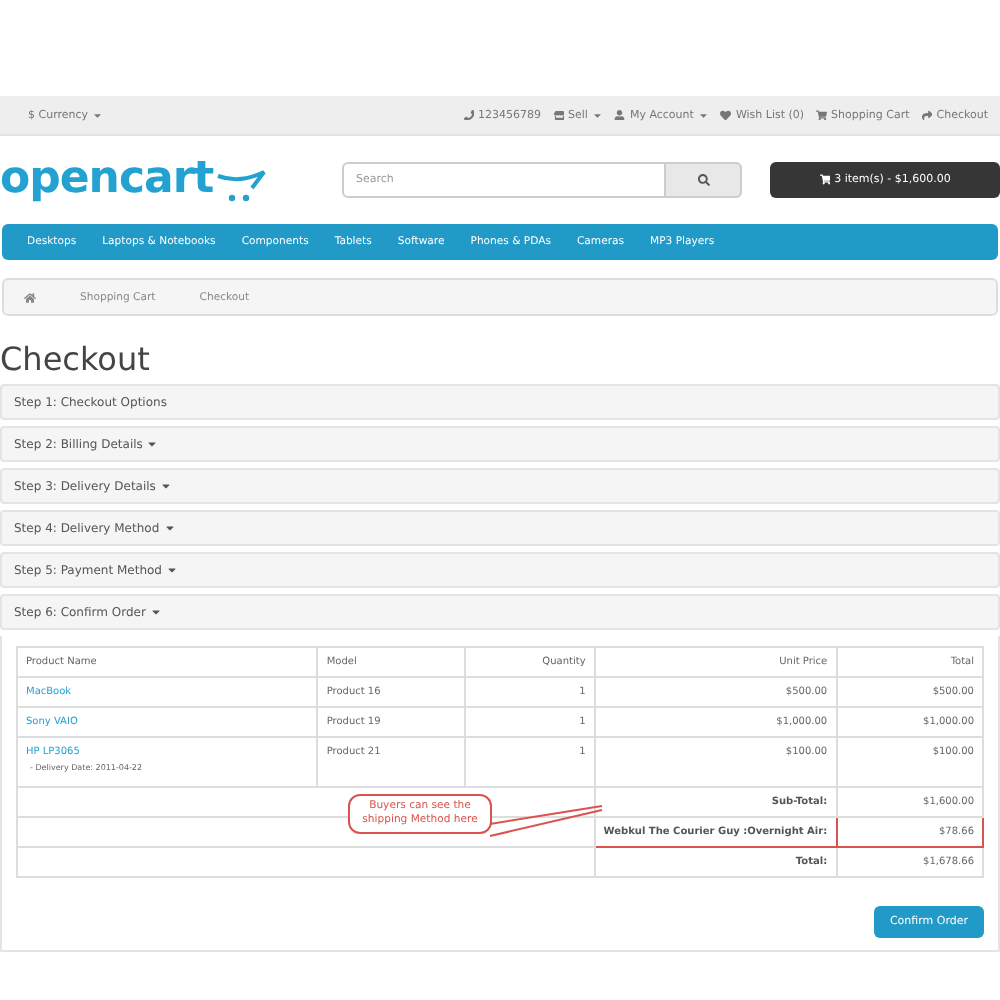  I want to click on share-icon, so click(927, 115).